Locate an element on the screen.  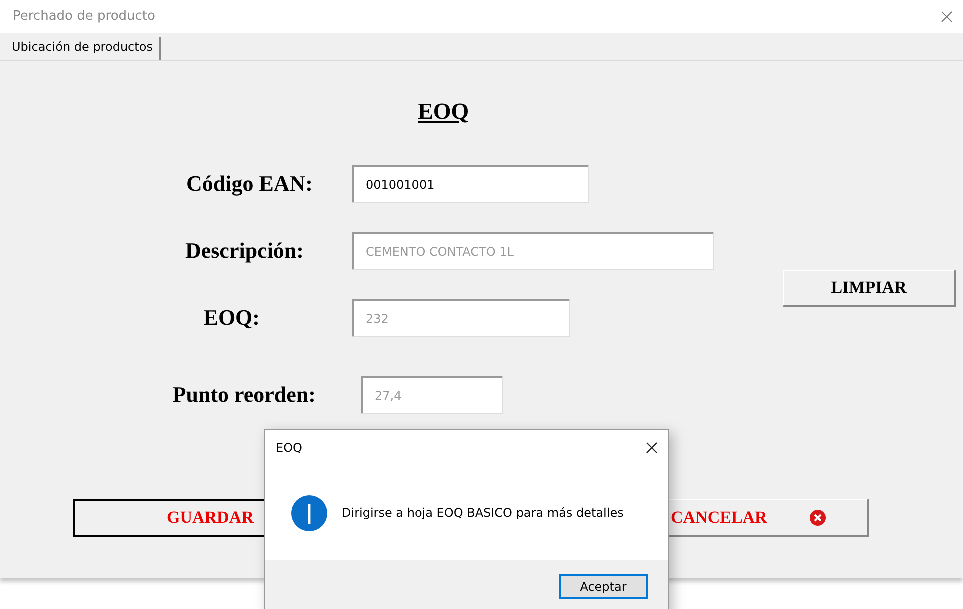
field-label: Código EAN: is located at coordinates (249, 184).